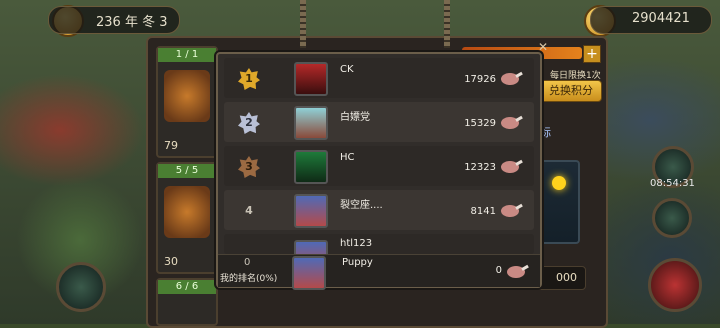  I want to click on player-name: CK, so click(347, 69).